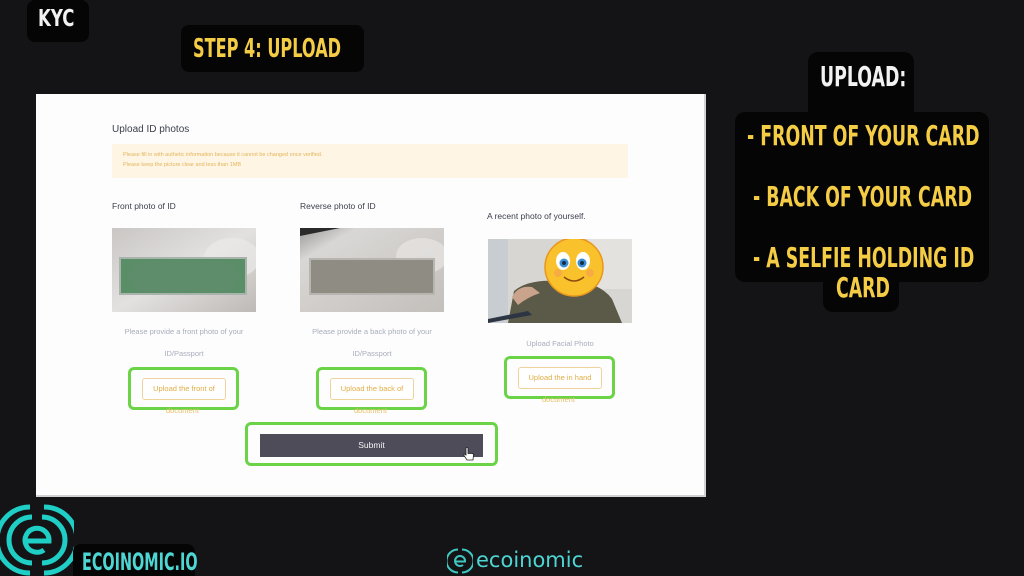  What do you see at coordinates (144, 206) in the screenshot?
I see `front-photo-label: Front photo of ID` at bounding box center [144, 206].